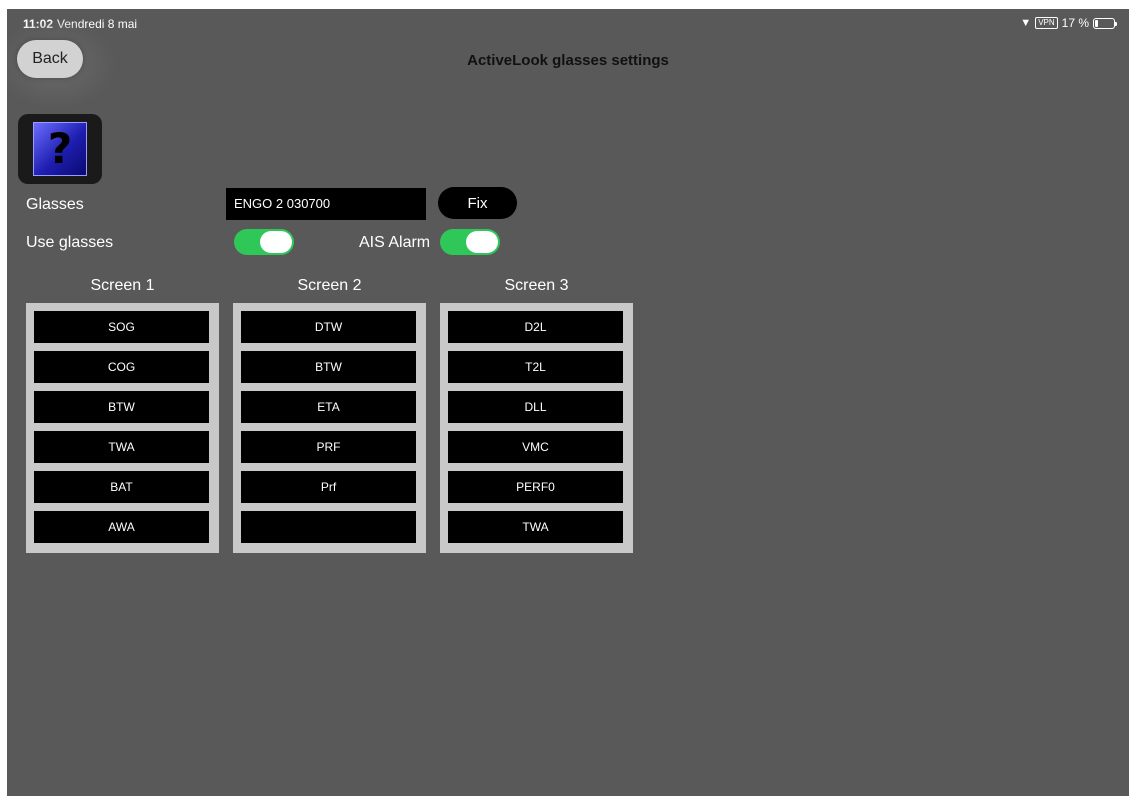  I want to click on screen-1-slot: TWA, so click(121, 447).